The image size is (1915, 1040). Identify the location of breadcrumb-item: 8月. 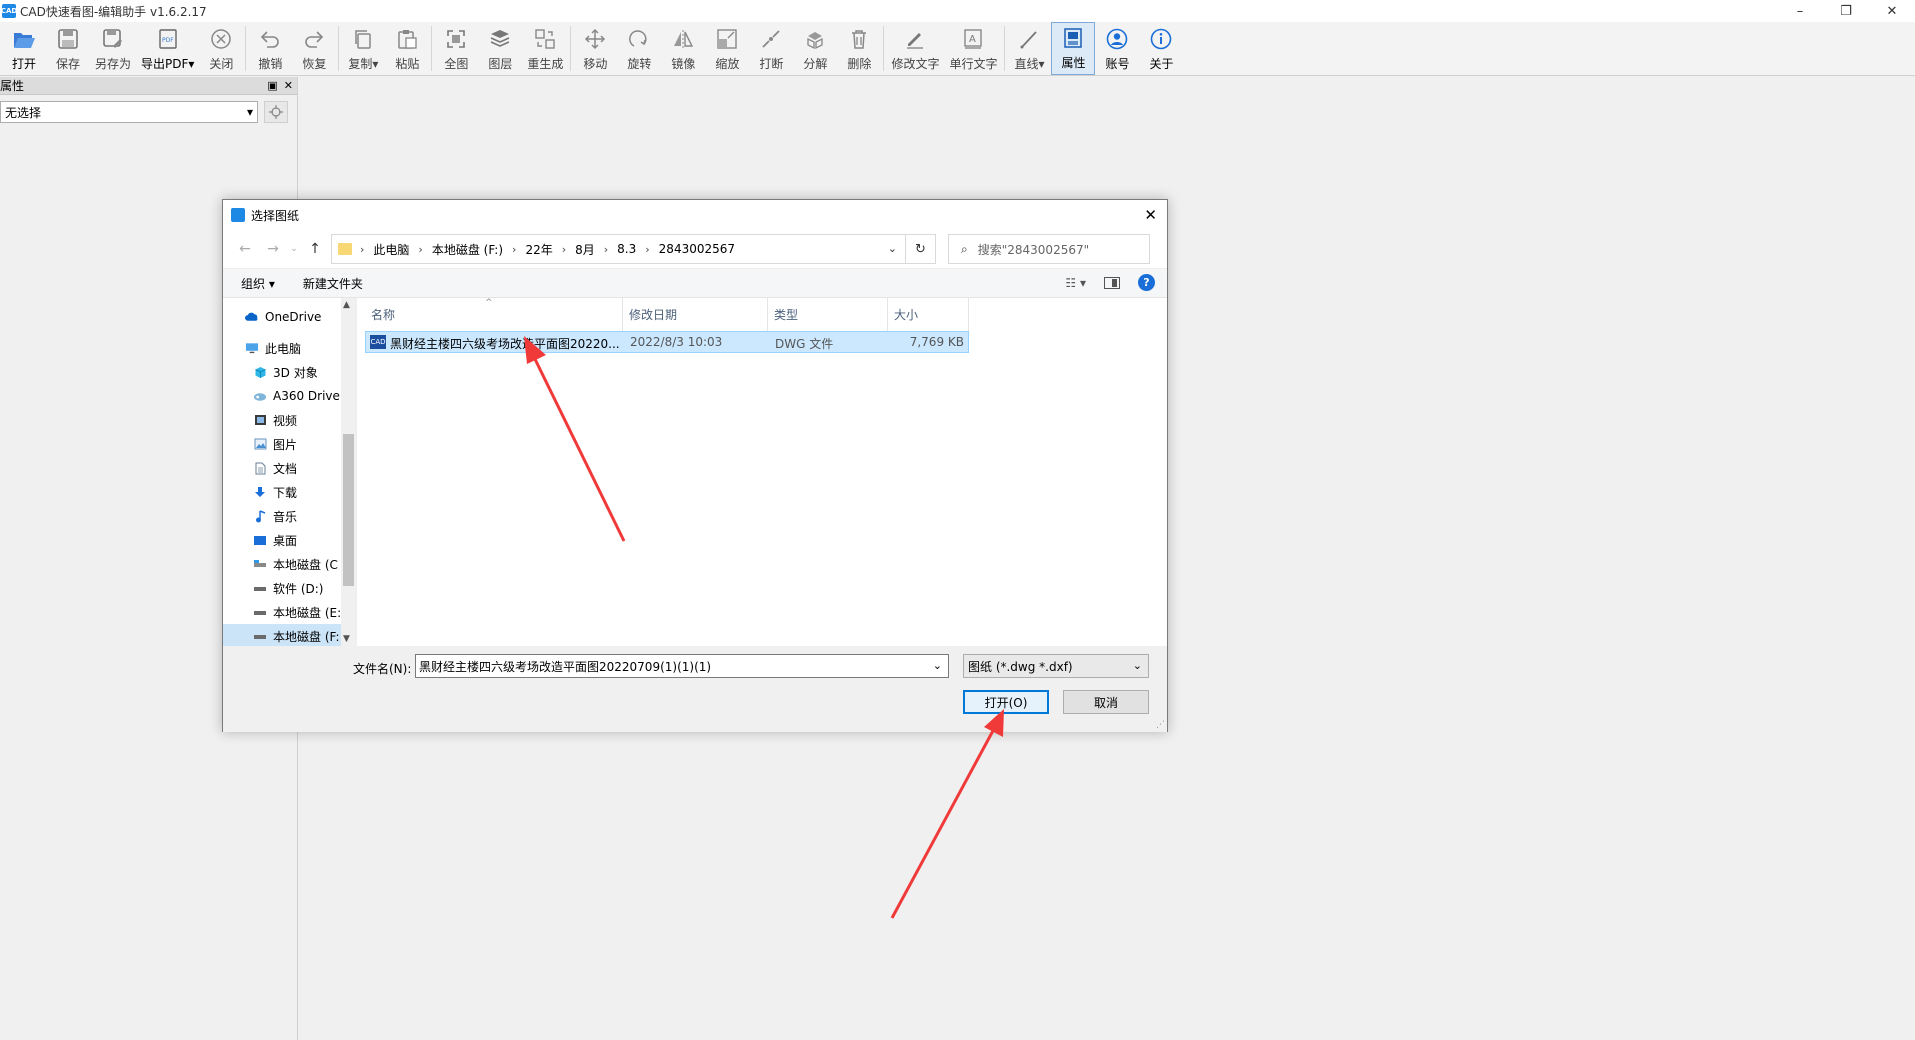
(585, 249).